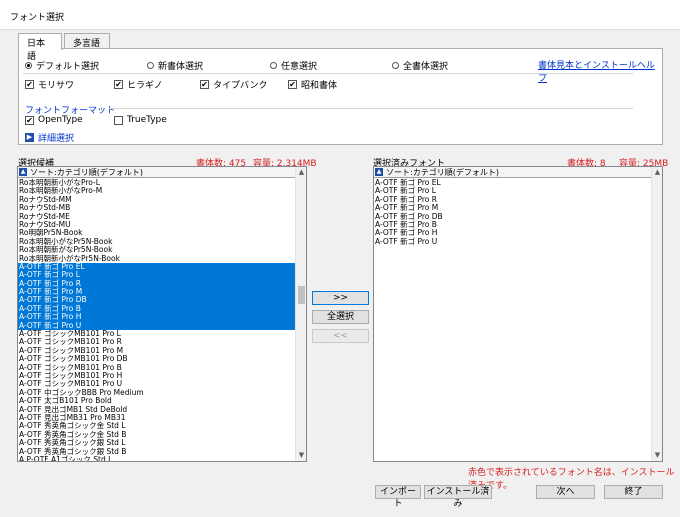  Describe the element at coordinates (28, 65) in the screenshot. I see `radio-on-icon` at that location.